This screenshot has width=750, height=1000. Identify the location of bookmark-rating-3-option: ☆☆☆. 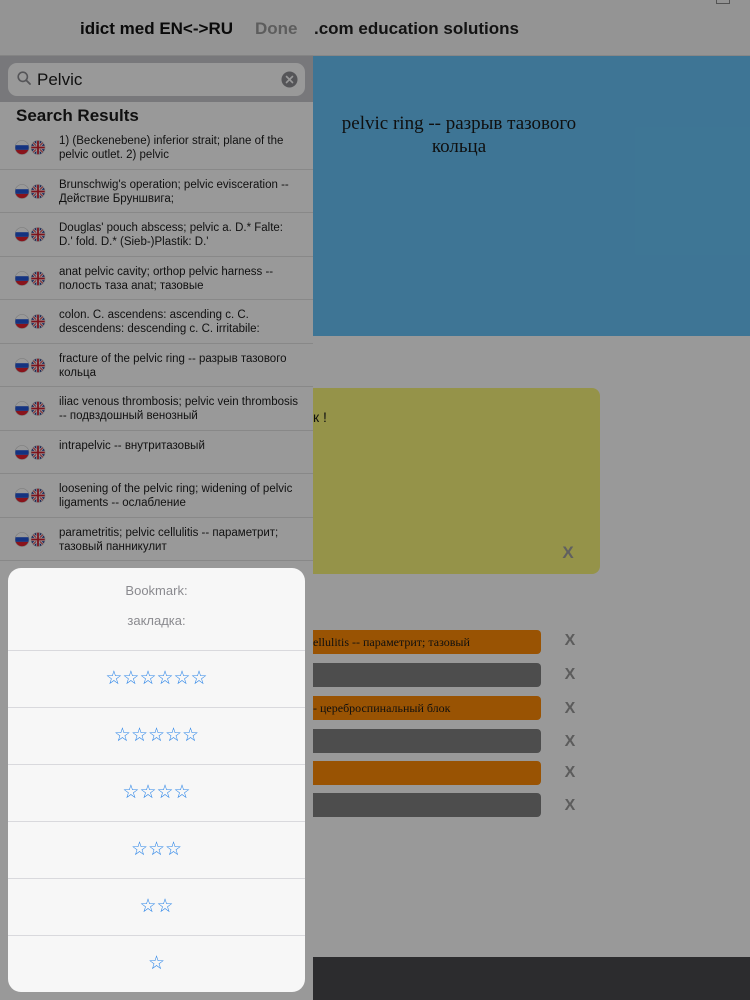
(156, 849).